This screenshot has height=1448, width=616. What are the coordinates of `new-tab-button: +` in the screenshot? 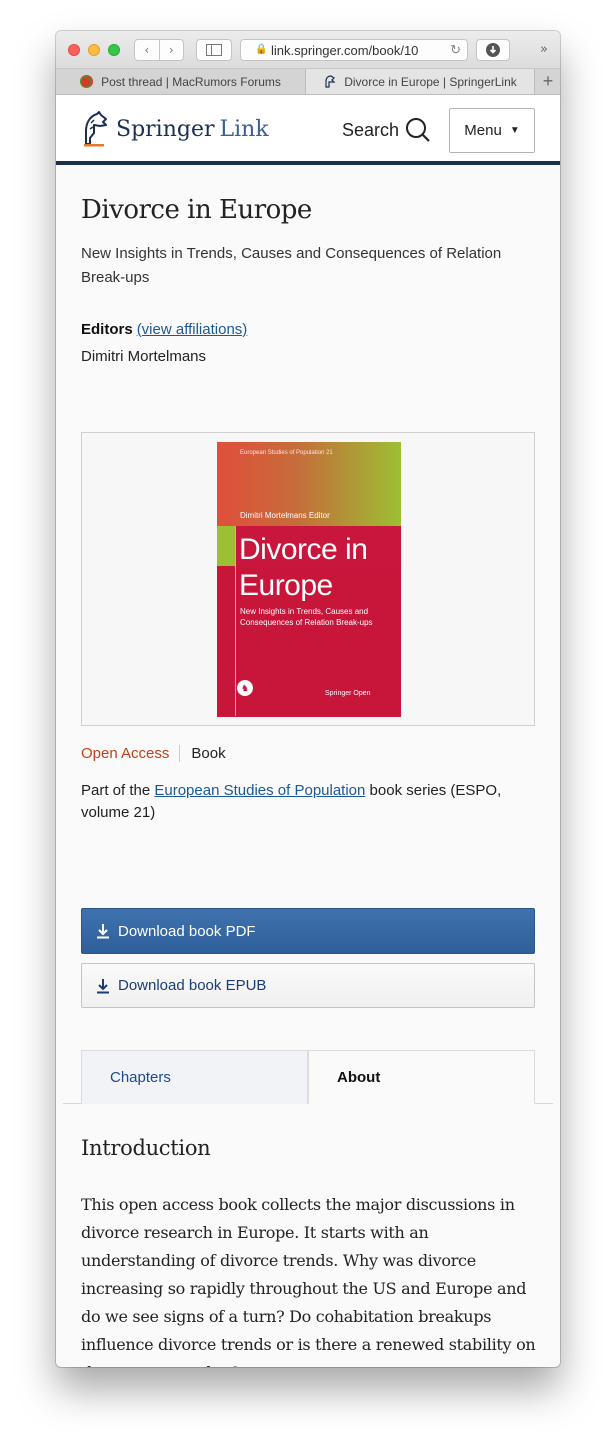 It's located at (548, 81).